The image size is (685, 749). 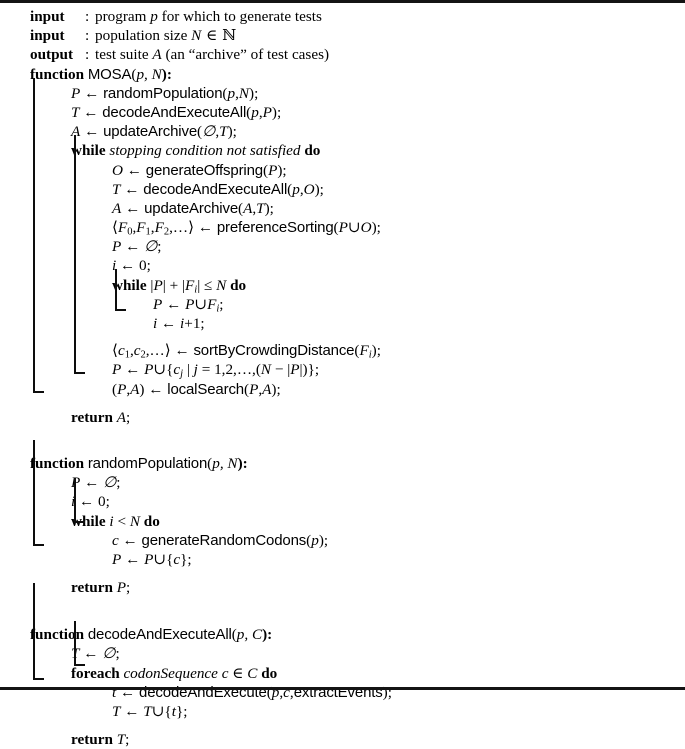 I want to click on header-var: p, so click(x=154, y=16).